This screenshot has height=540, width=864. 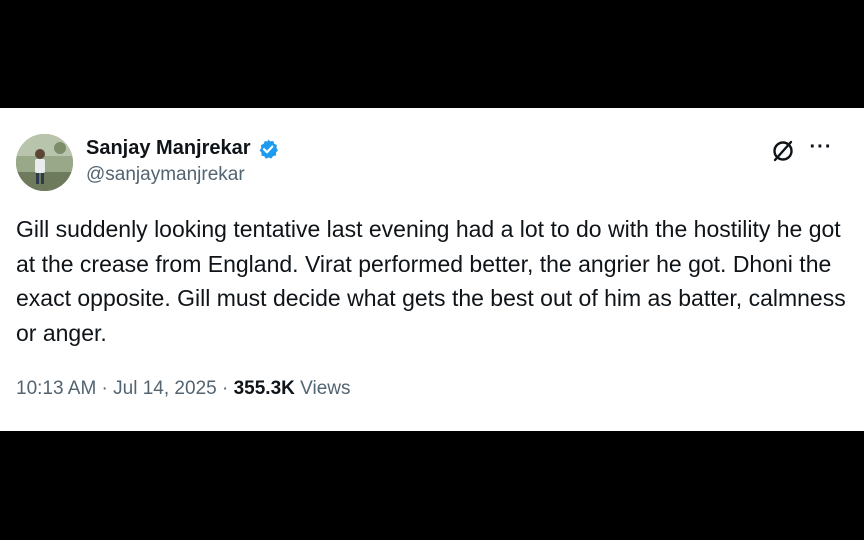 What do you see at coordinates (182, 175) in the screenshot?
I see `author-handle: @sanjaymanjrekar` at bounding box center [182, 175].